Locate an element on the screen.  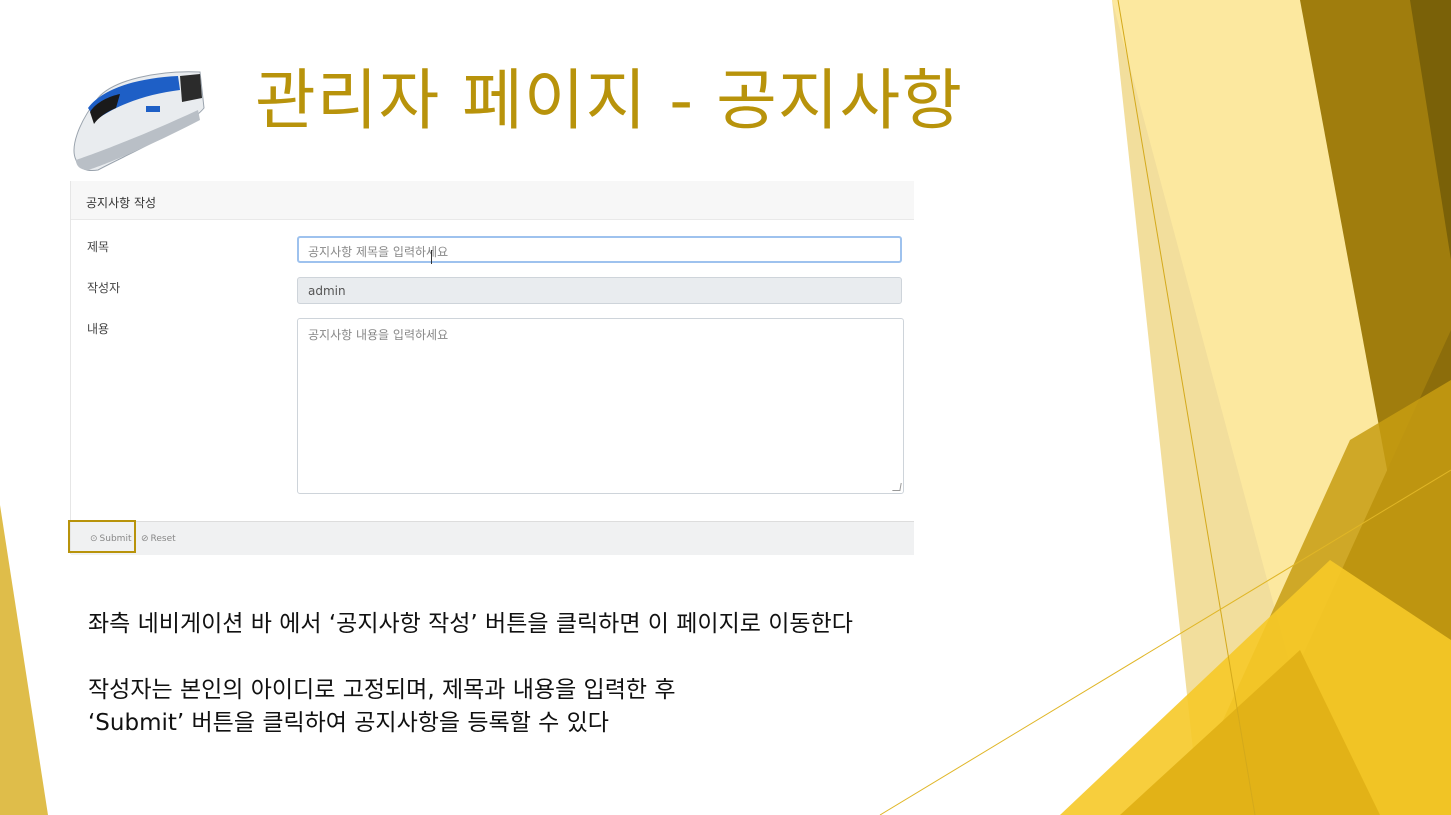
card-footer: ⊙ Submit ⊘ Reset is located at coordinates (492, 538).